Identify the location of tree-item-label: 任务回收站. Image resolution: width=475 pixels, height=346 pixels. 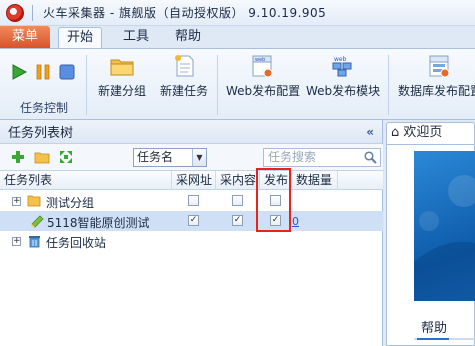
(76, 243).